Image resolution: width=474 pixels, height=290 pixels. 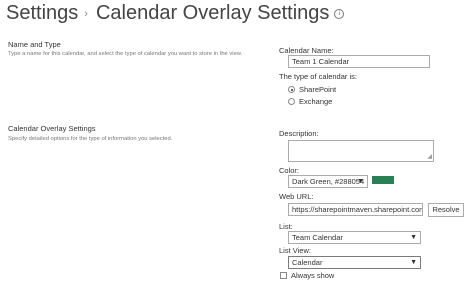 What do you see at coordinates (306, 50) in the screenshot?
I see `calendar-name-label: Calendar Name:` at bounding box center [306, 50].